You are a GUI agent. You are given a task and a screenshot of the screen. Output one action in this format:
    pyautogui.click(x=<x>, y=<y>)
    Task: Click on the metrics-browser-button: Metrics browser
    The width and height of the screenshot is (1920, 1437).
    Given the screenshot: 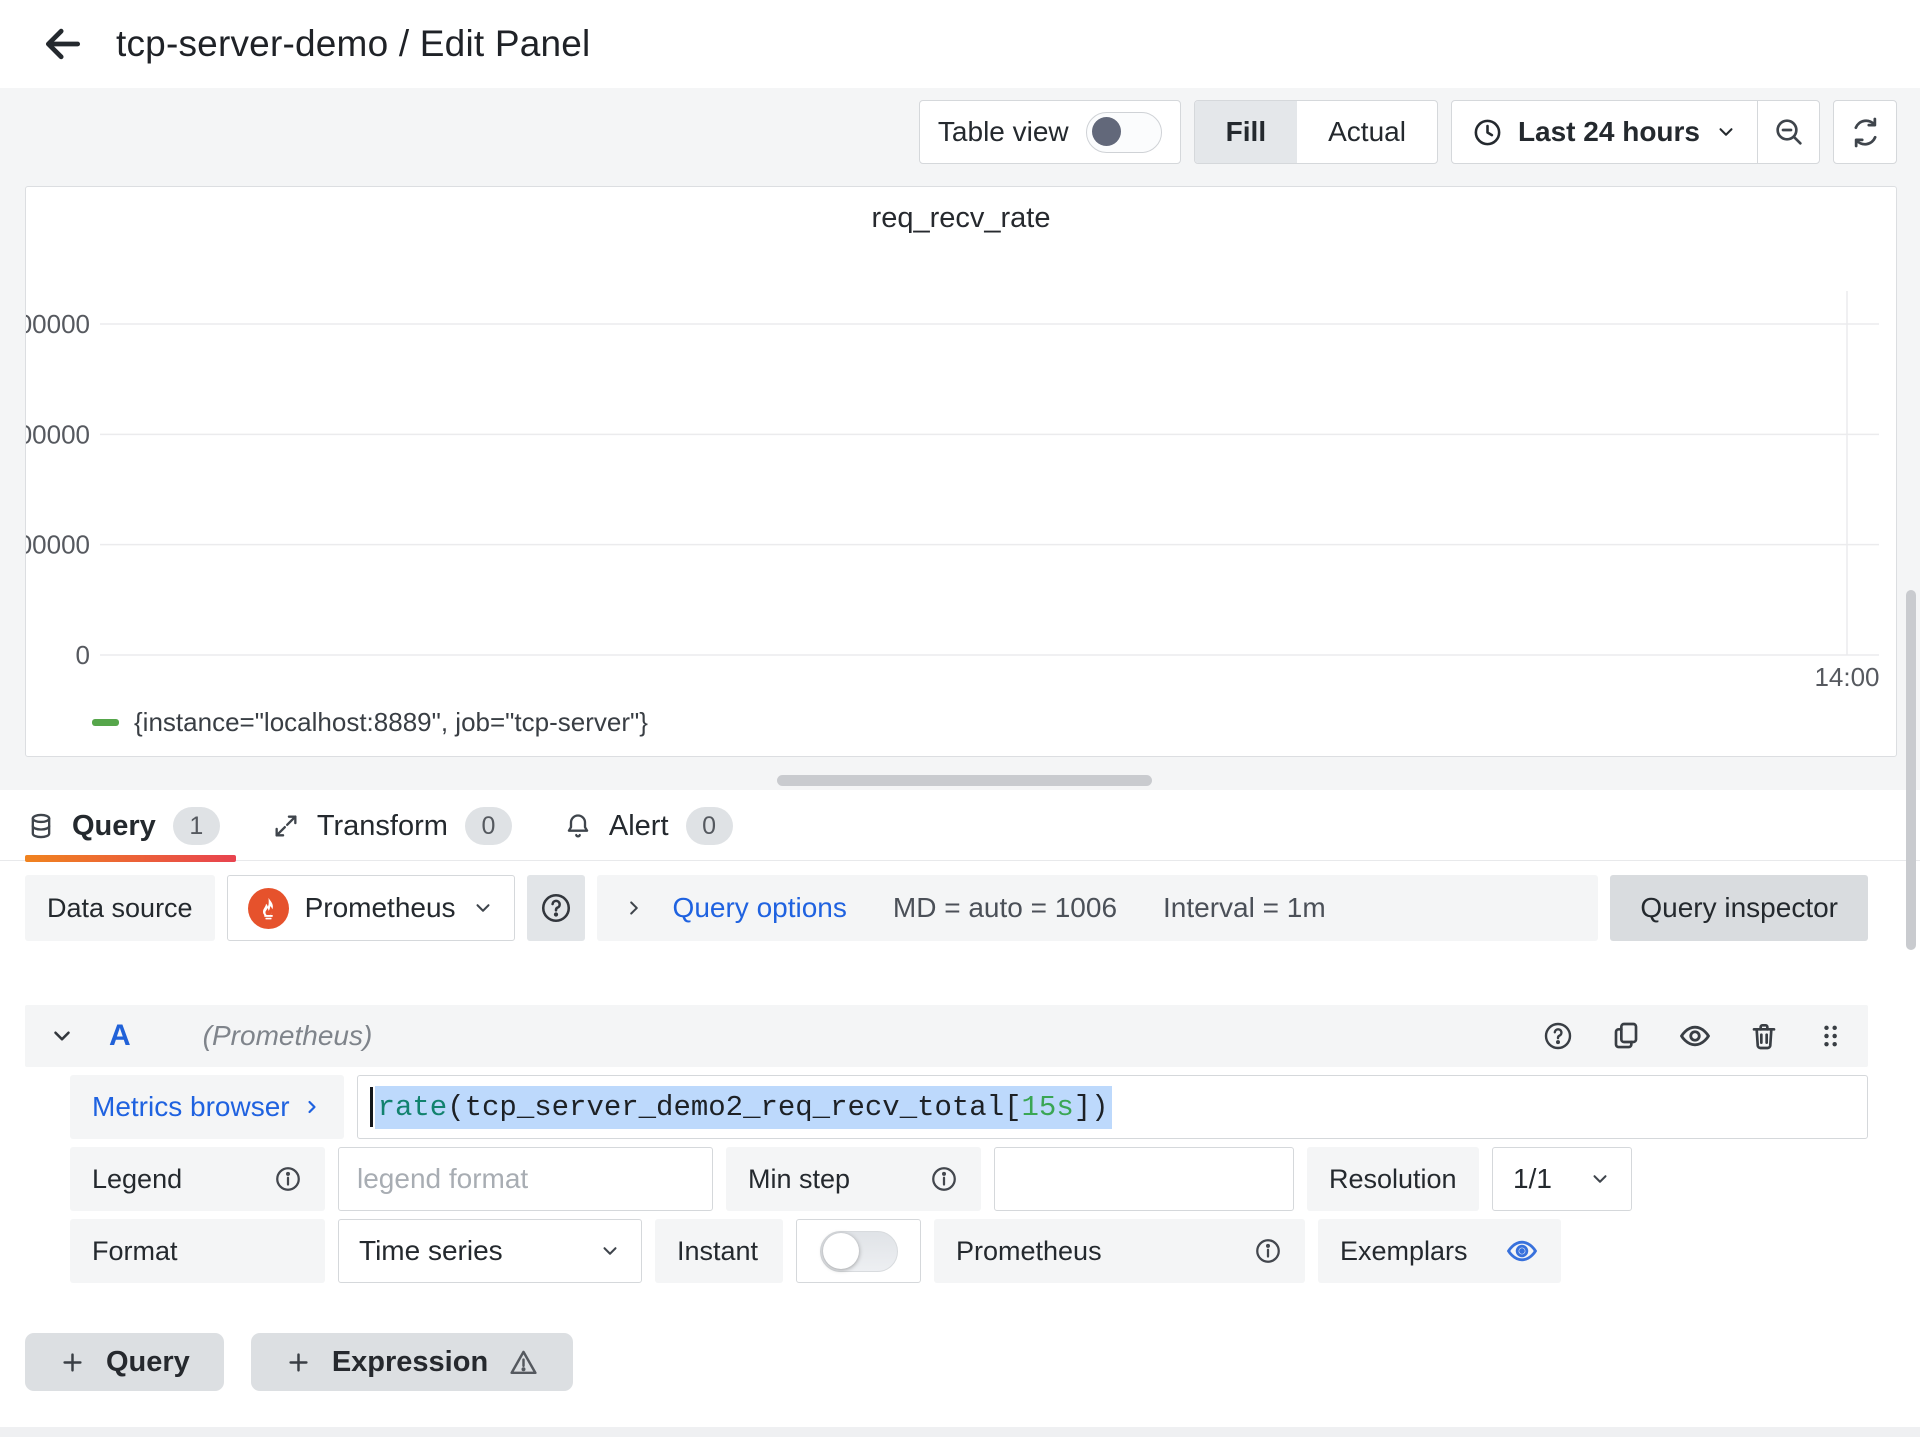 What is the action you would take?
    pyautogui.click(x=207, y=1107)
    